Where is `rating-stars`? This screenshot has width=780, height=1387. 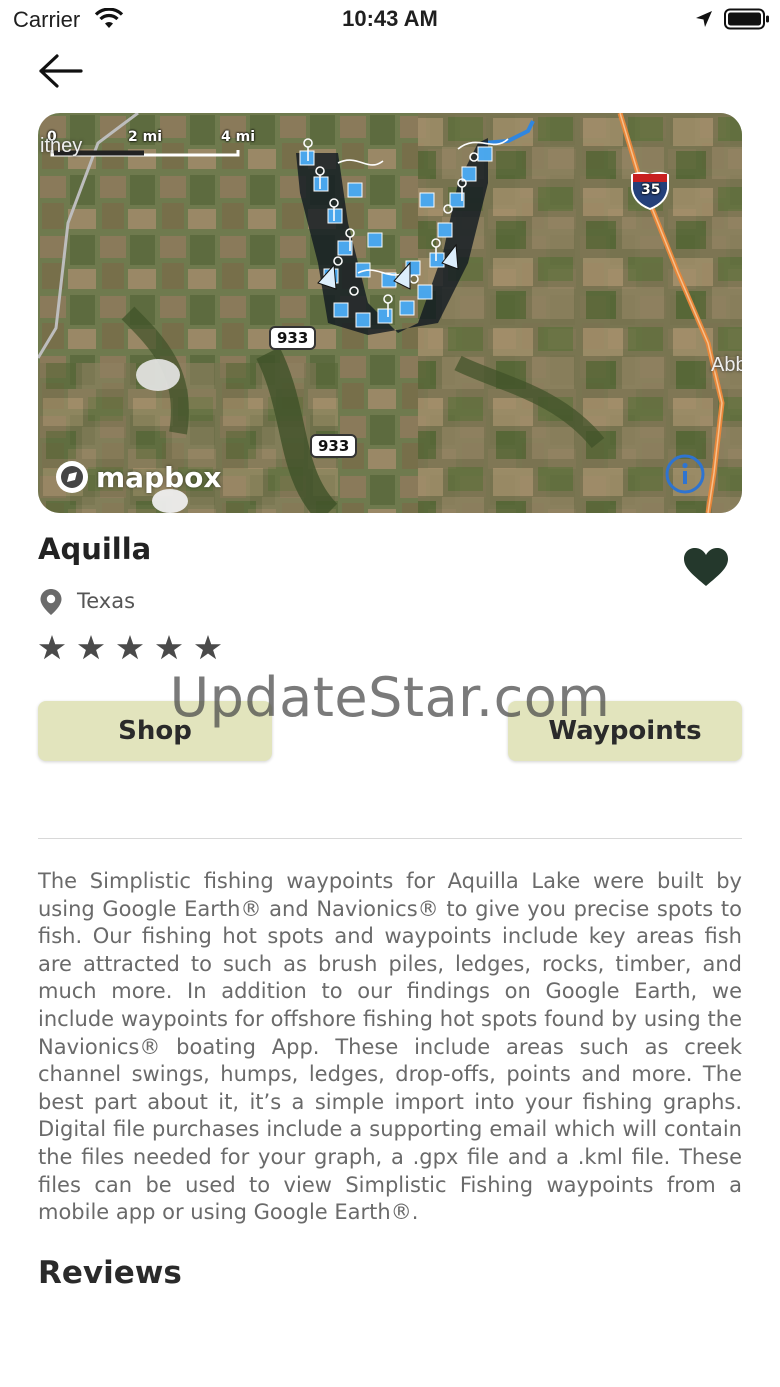 rating-stars is located at coordinates (135, 648).